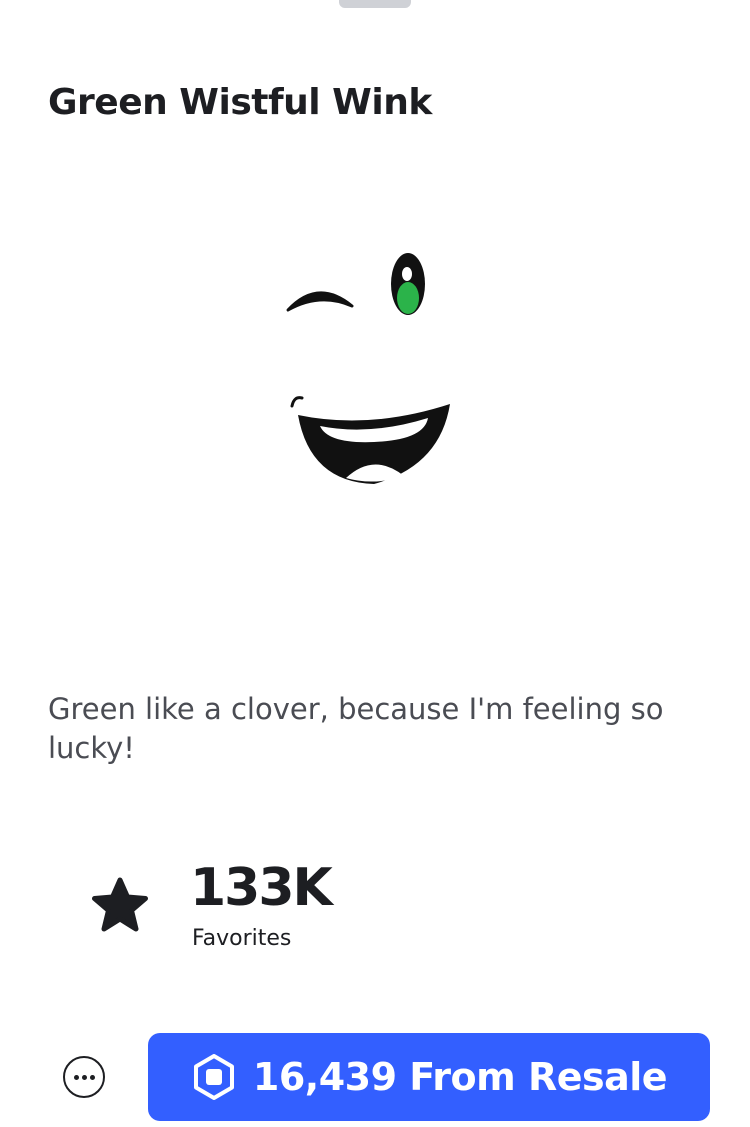 This screenshot has width=750, height=1127. Describe the element at coordinates (240, 102) in the screenshot. I see `item-title: Green Wistful Wink` at that location.